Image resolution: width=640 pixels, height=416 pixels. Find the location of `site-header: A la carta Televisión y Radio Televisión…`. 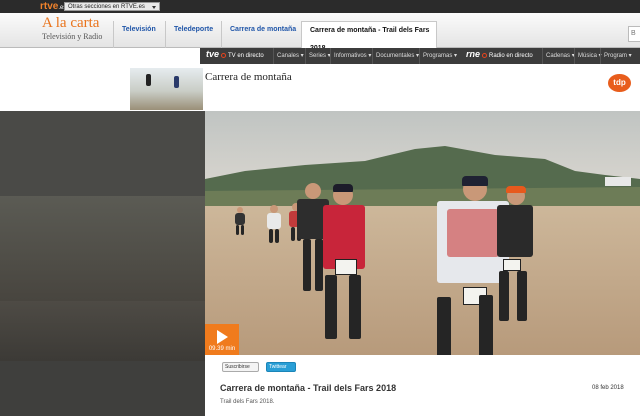

site-header: A la carta Televisión y Radio Televisión… is located at coordinates (320, 32).